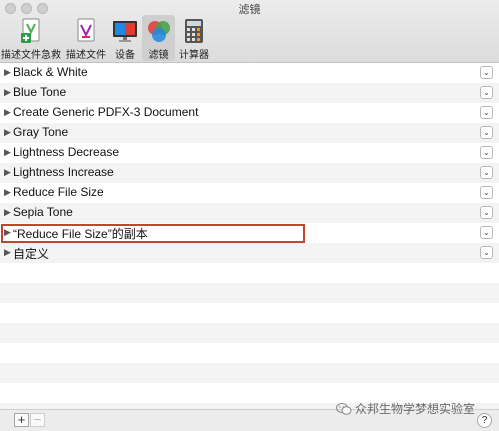 Image resolution: width=499 pixels, height=431 pixels. I want to click on toolbar-label: 滤镜, so click(158, 55).